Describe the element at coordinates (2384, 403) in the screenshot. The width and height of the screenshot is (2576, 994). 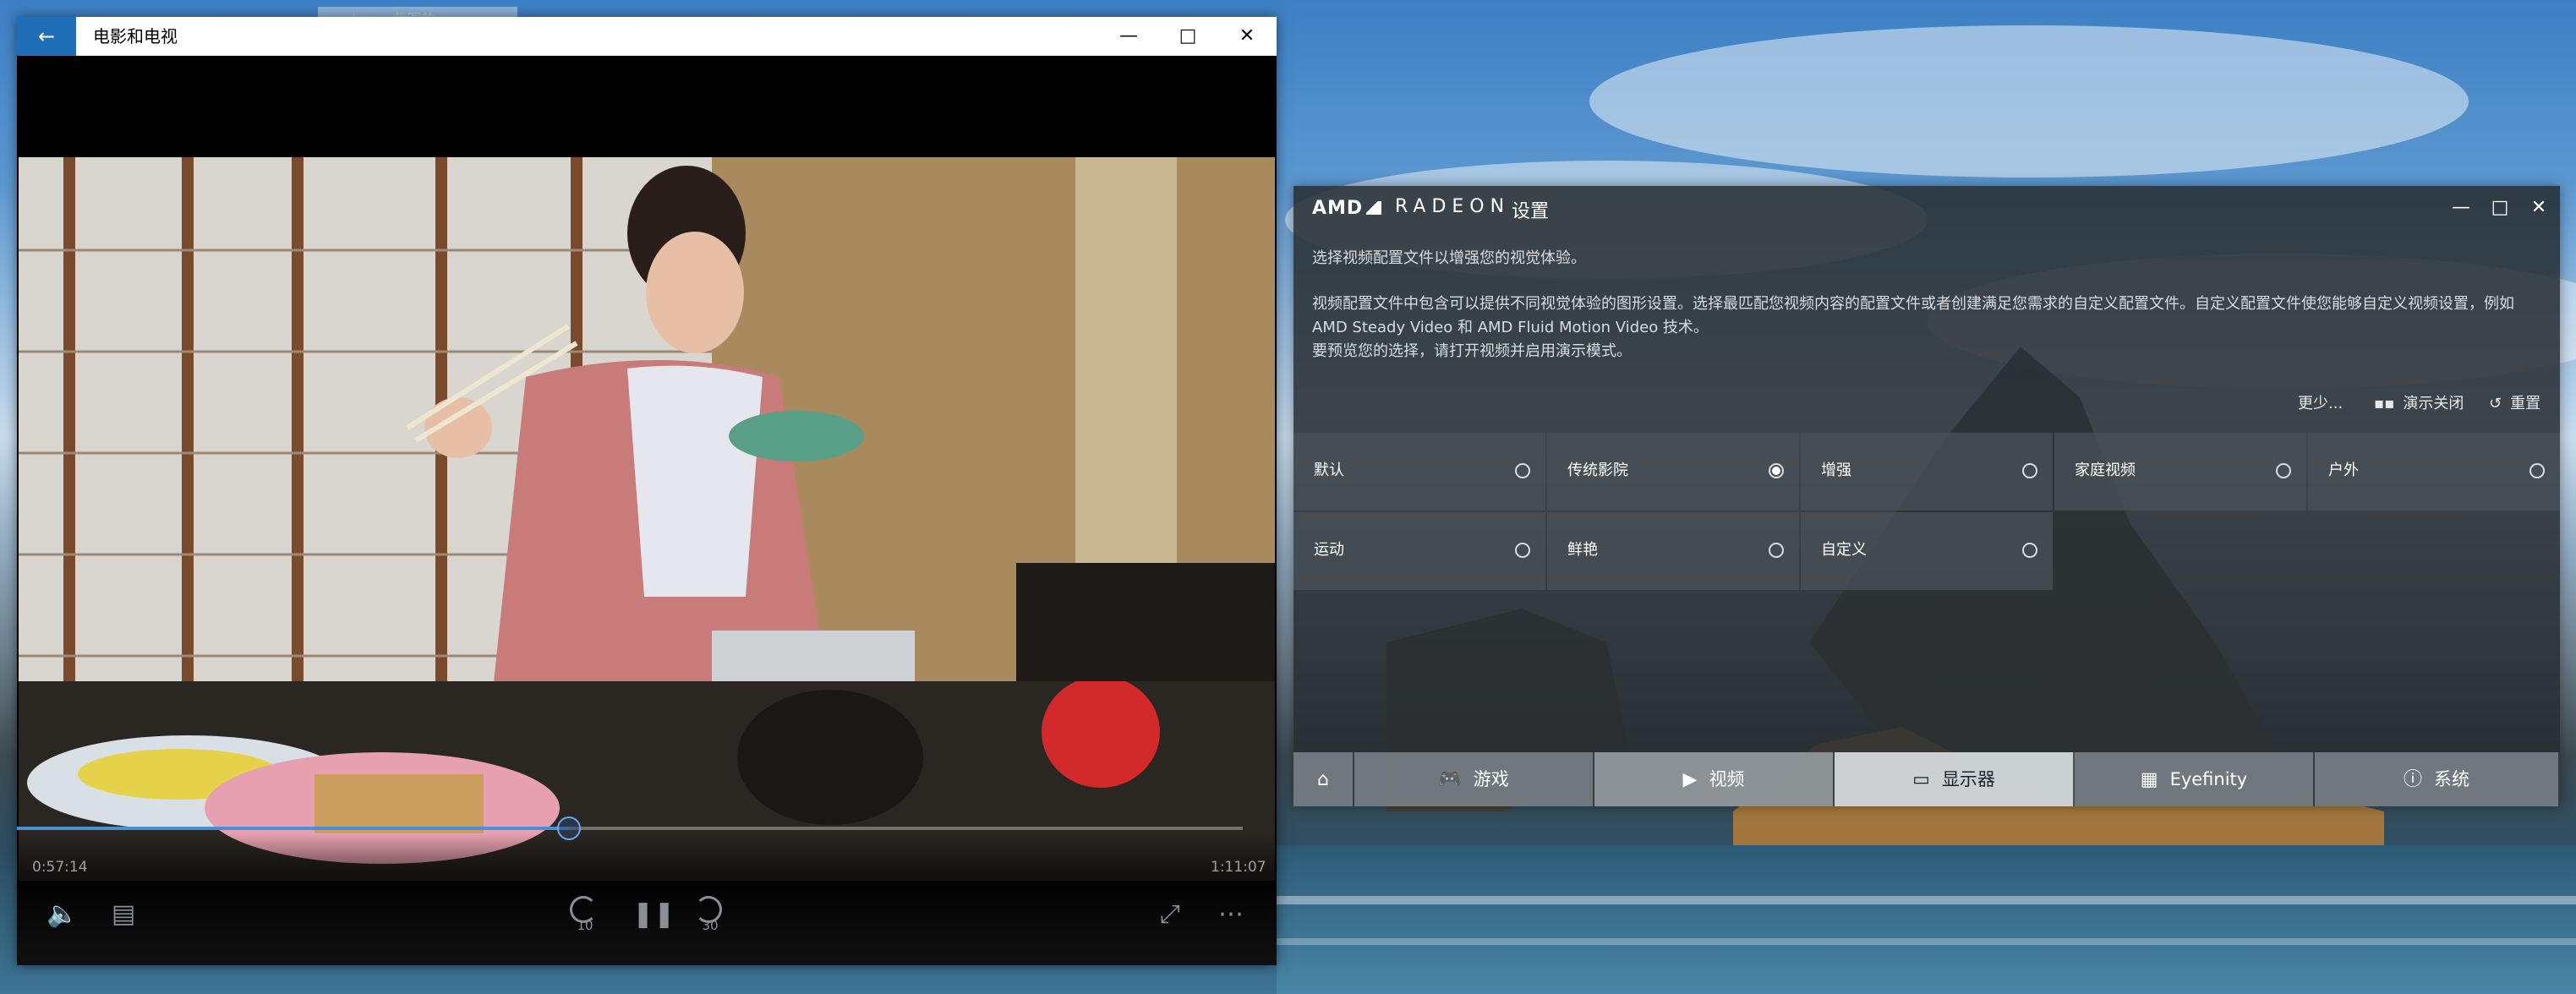
I see `demo-mode-icon: ▪▪` at that location.